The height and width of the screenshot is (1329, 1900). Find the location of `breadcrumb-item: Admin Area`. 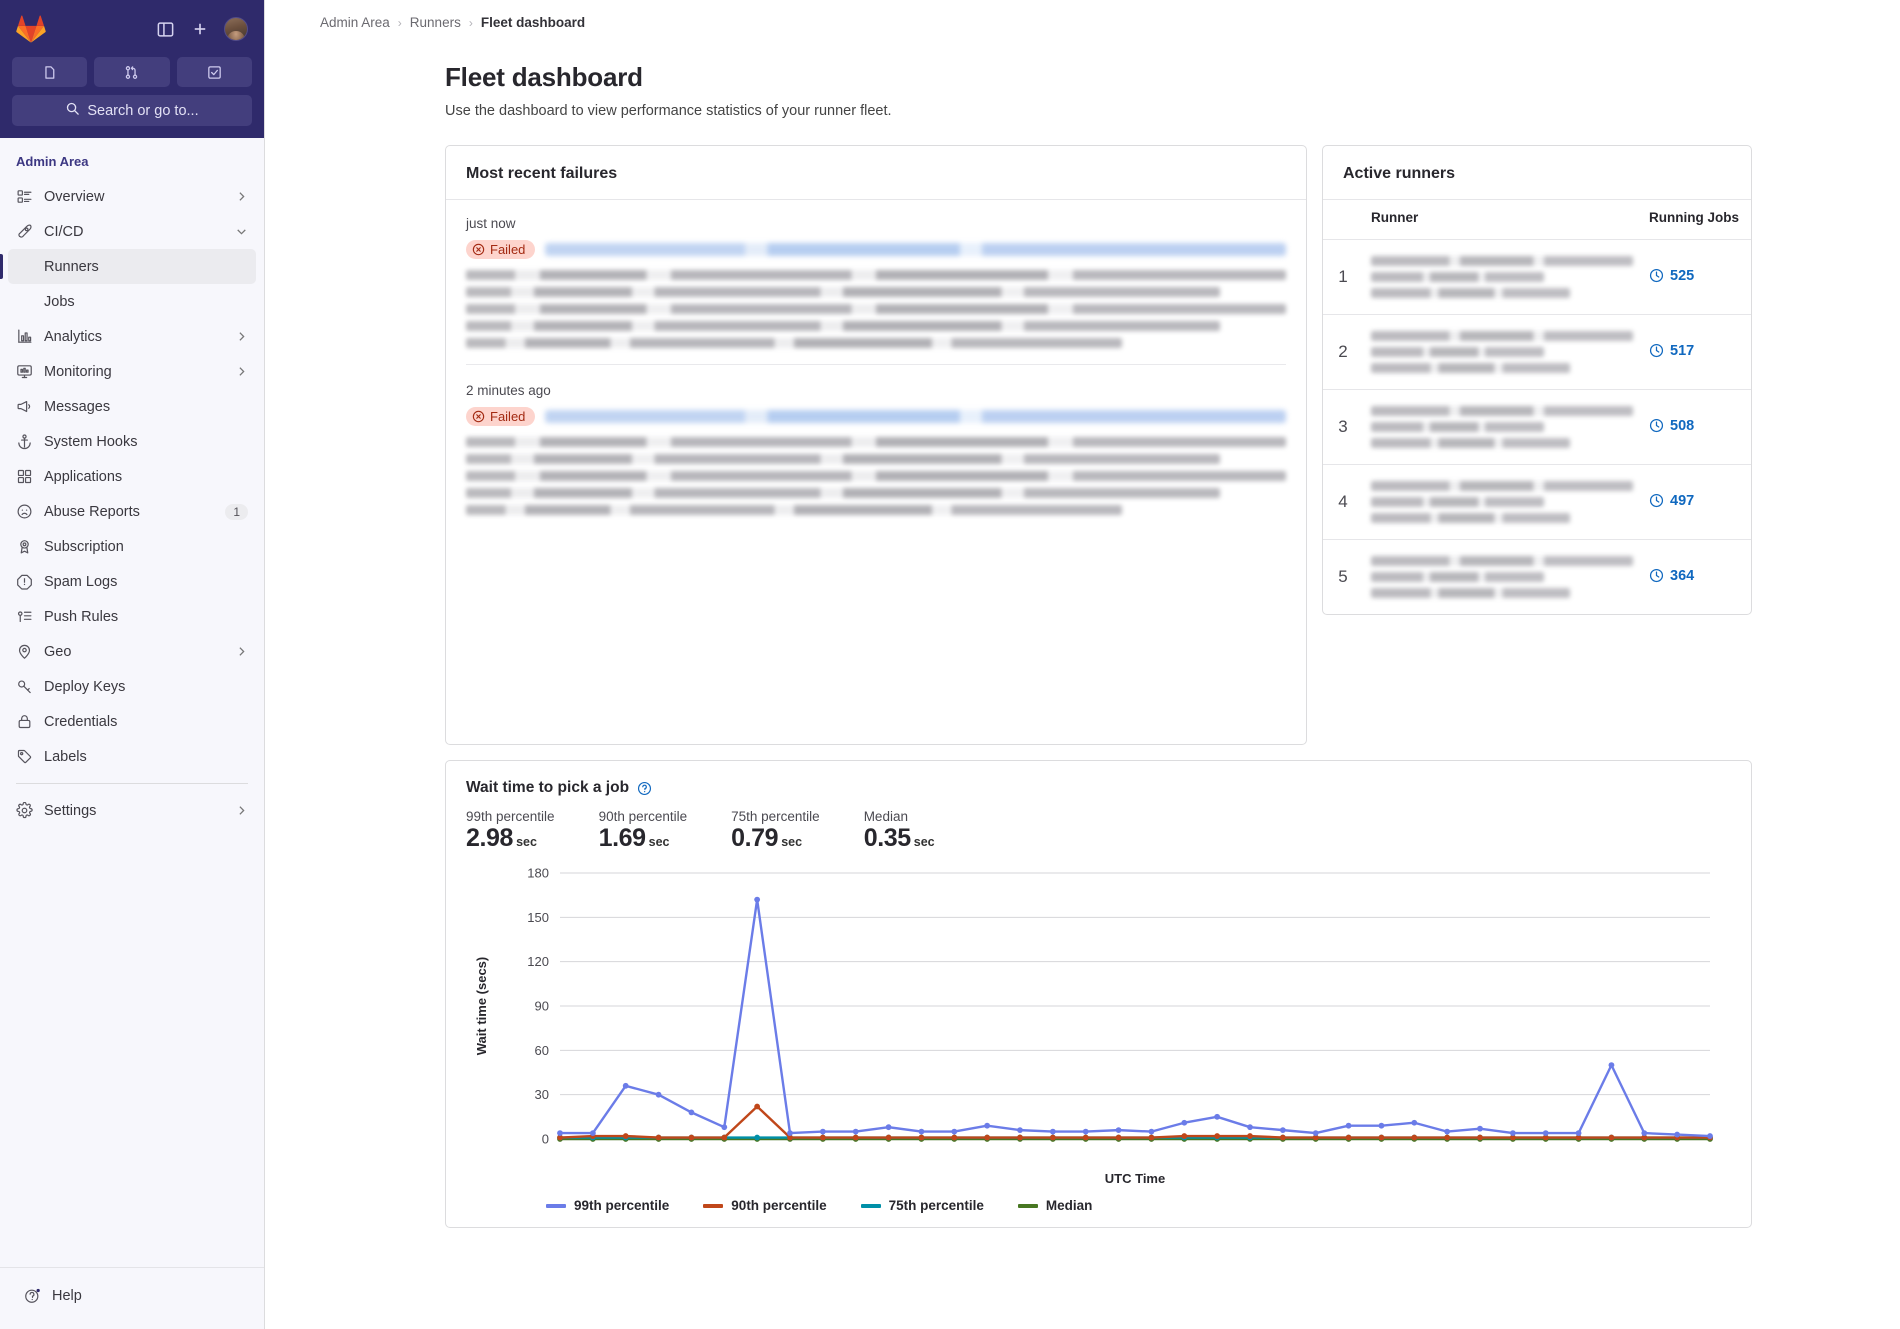

breadcrumb-item: Admin Area is located at coordinates (355, 22).